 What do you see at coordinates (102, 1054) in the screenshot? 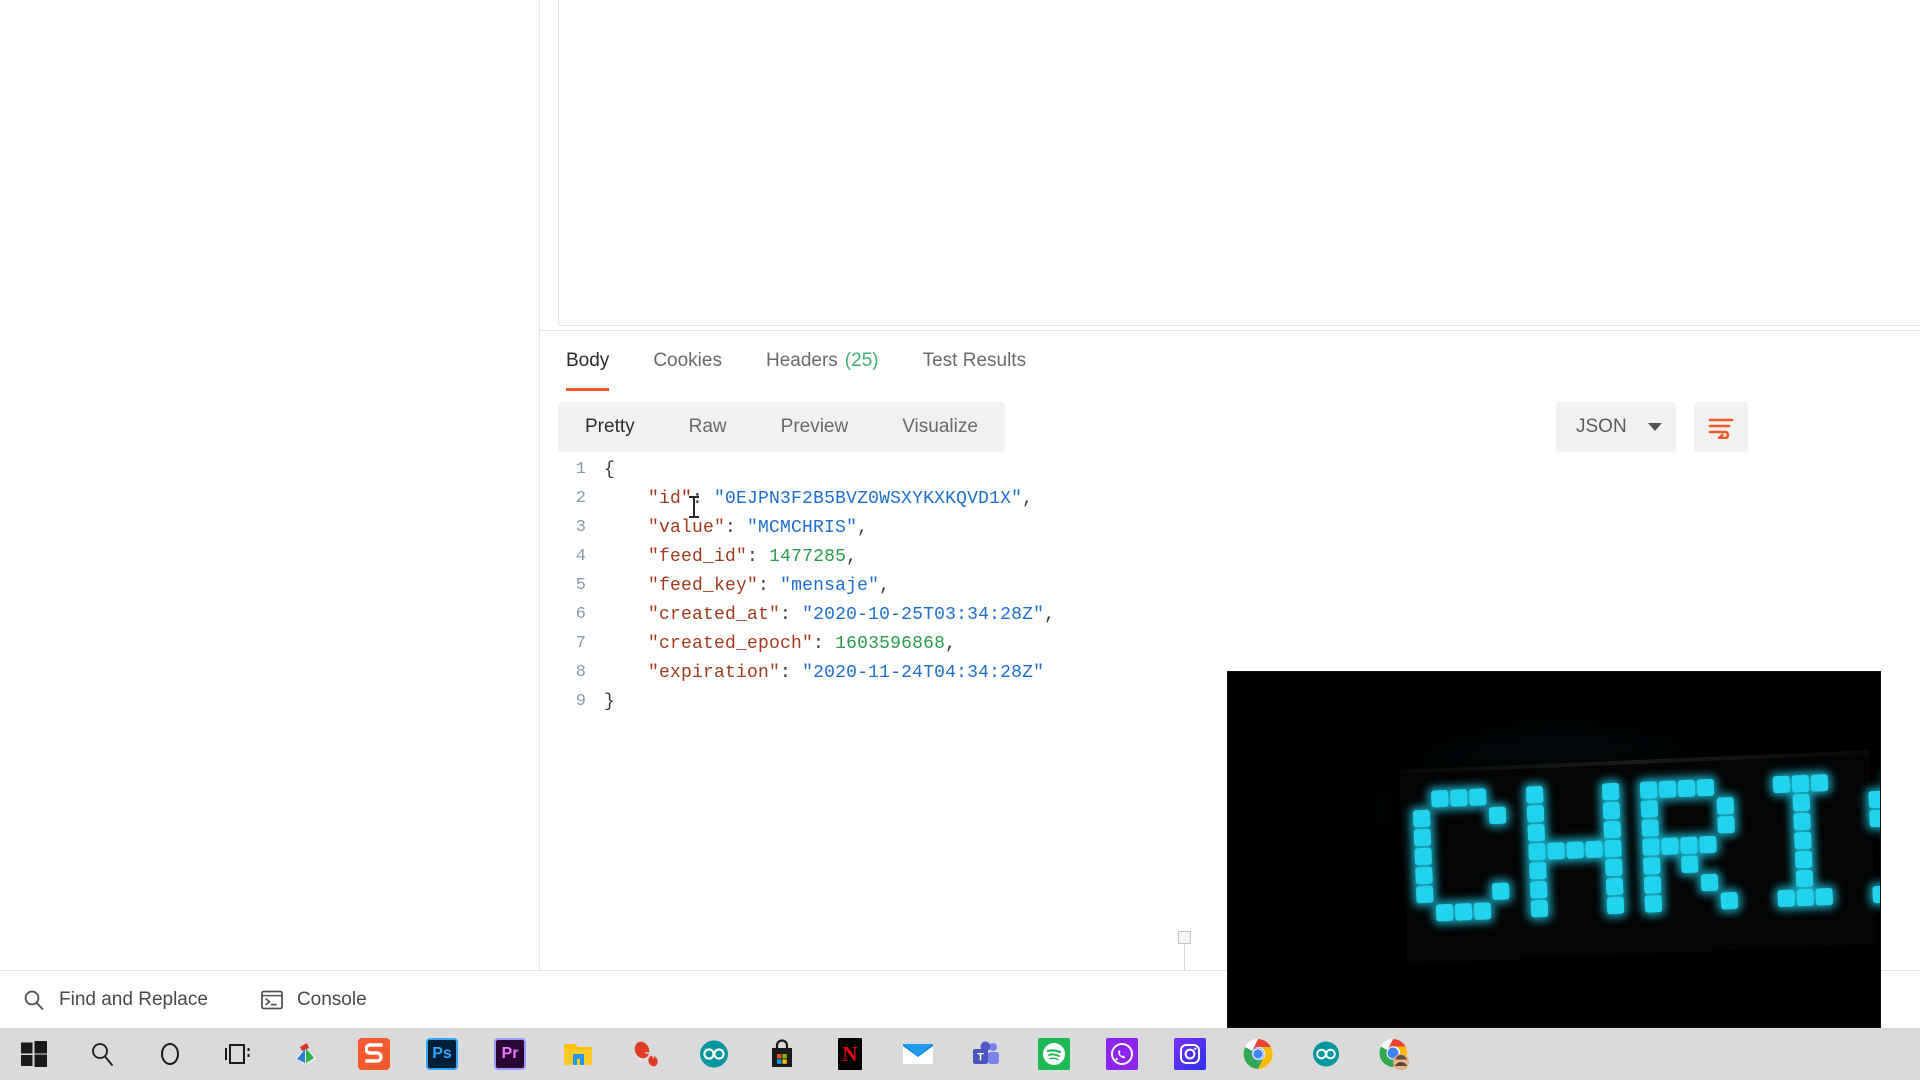
I see `taskbar-item-search-button` at bounding box center [102, 1054].